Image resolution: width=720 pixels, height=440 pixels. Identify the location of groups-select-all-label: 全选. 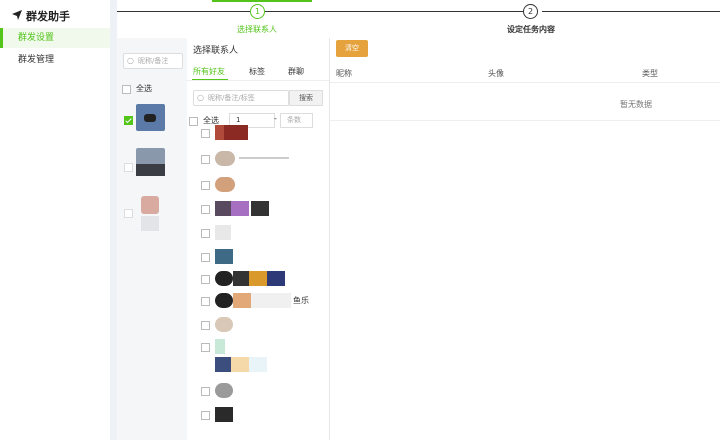
(144, 88).